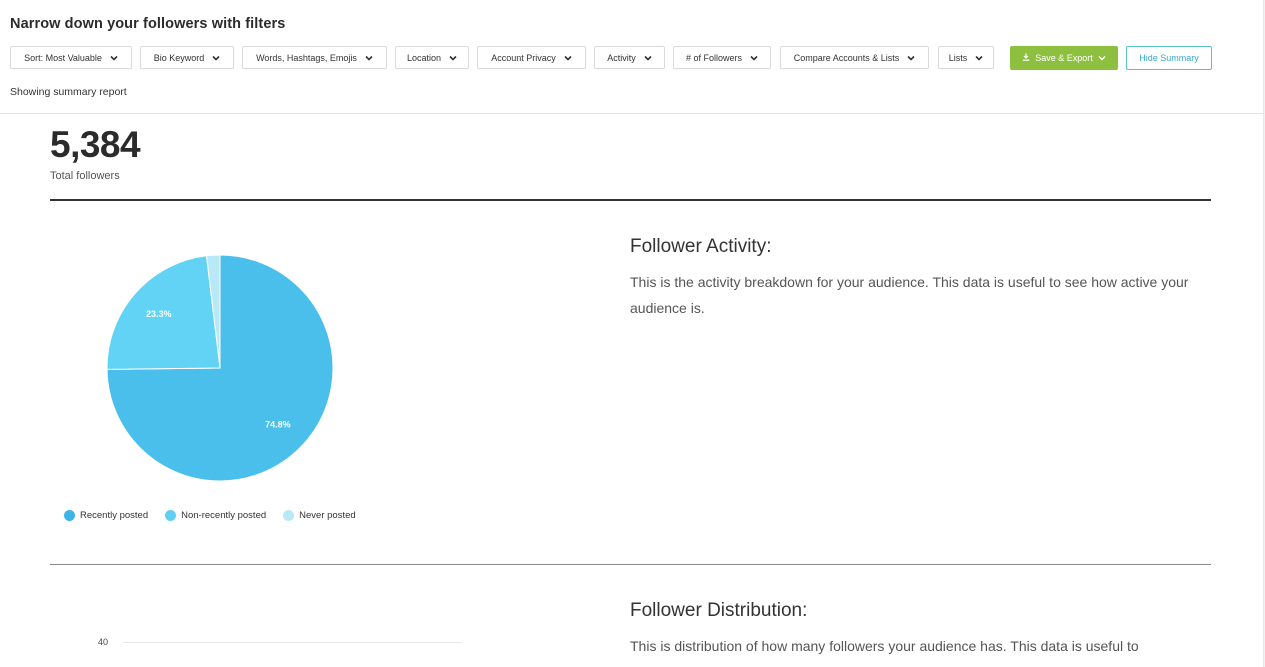 This screenshot has width=1265, height=667. What do you see at coordinates (63, 57) in the screenshot?
I see `filter-label: Sort: Most Valuable` at bounding box center [63, 57].